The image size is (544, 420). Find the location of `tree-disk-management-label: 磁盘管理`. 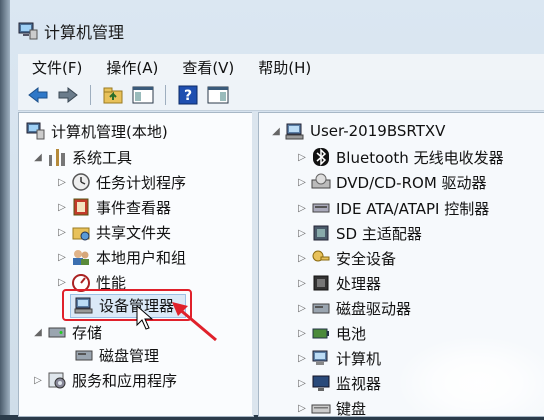

tree-disk-management-label: 磁盘管理 is located at coordinates (129, 355).